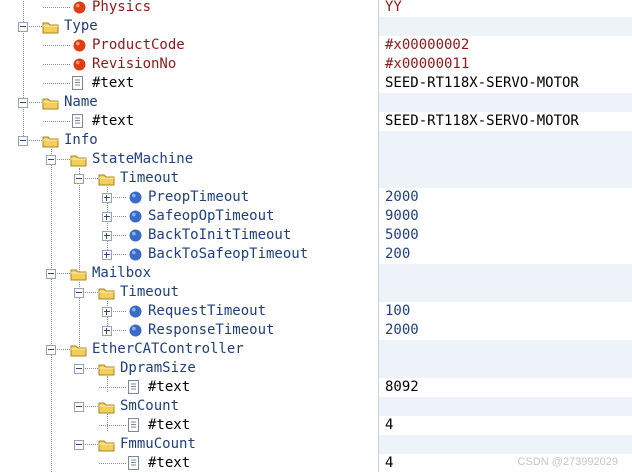 Image resolution: width=632 pixels, height=473 pixels. What do you see at coordinates (397, 254) in the screenshot?
I see `node-value: 200` at bounding box center [397, 254].